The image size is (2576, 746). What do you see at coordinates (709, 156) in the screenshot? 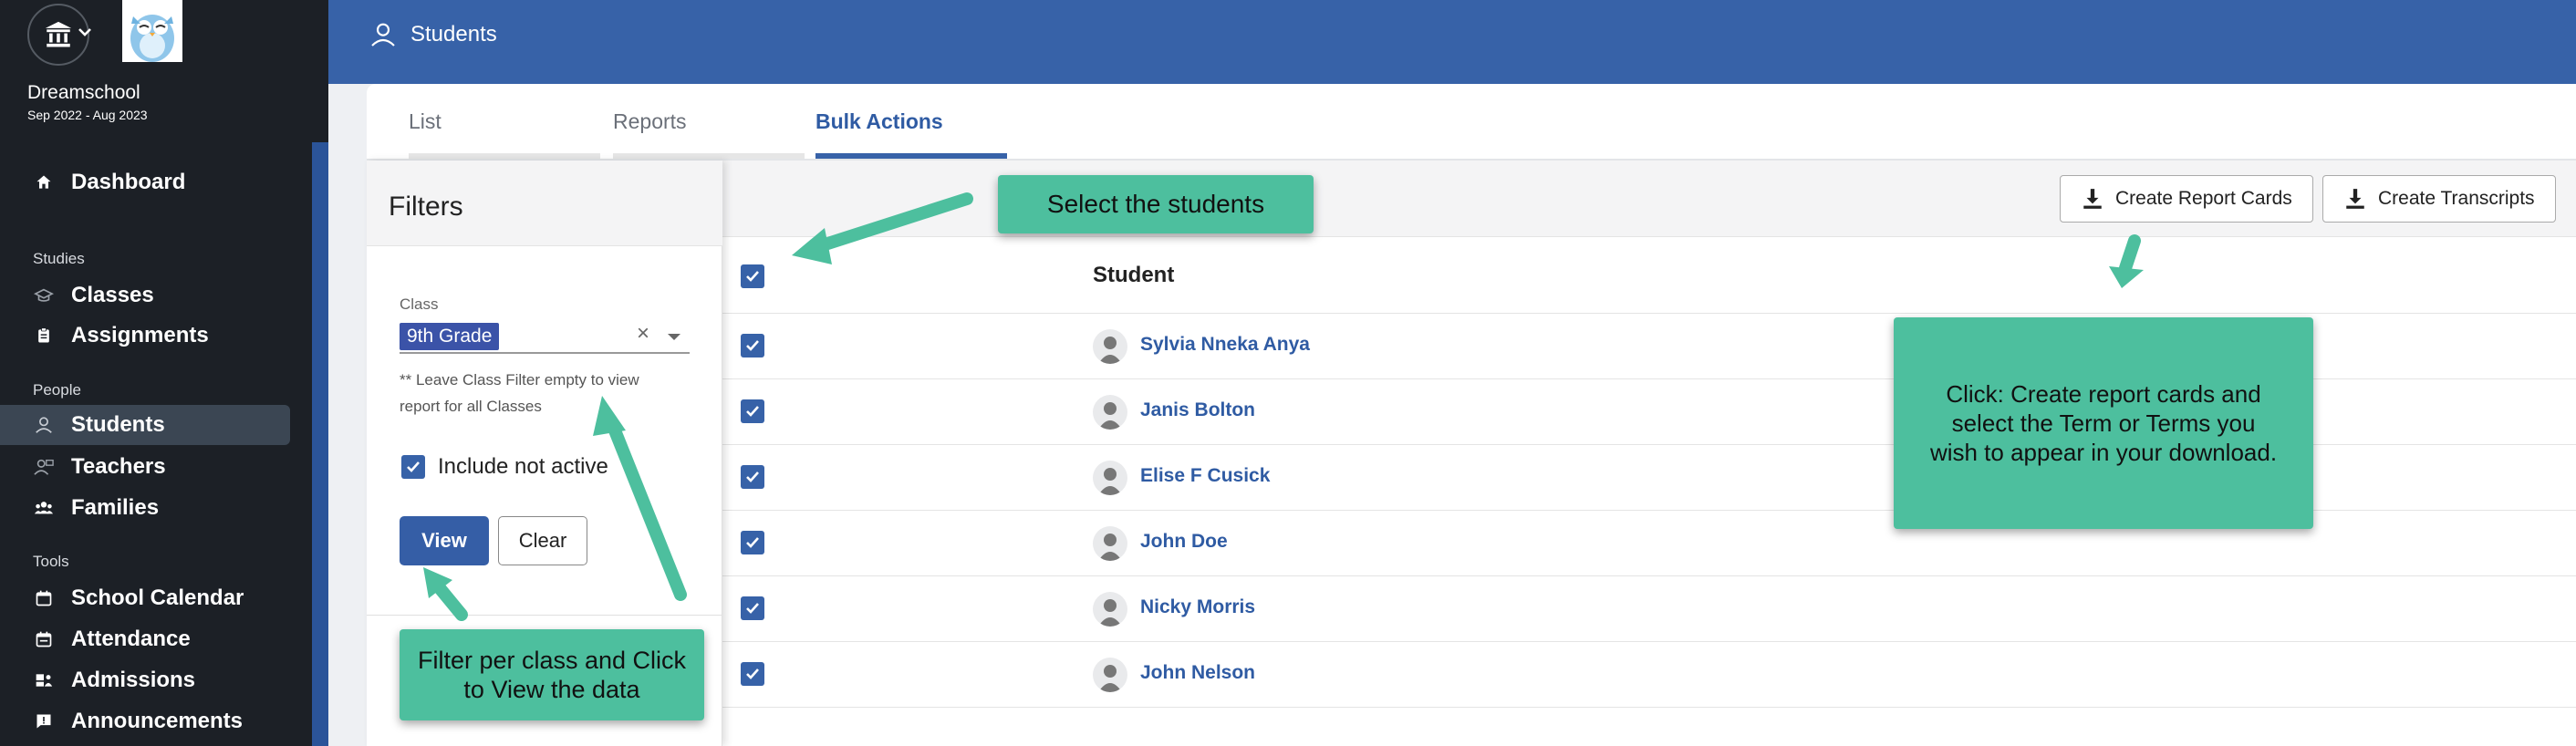
I see `tab-reports-underline` at bounding box center [709, 156].